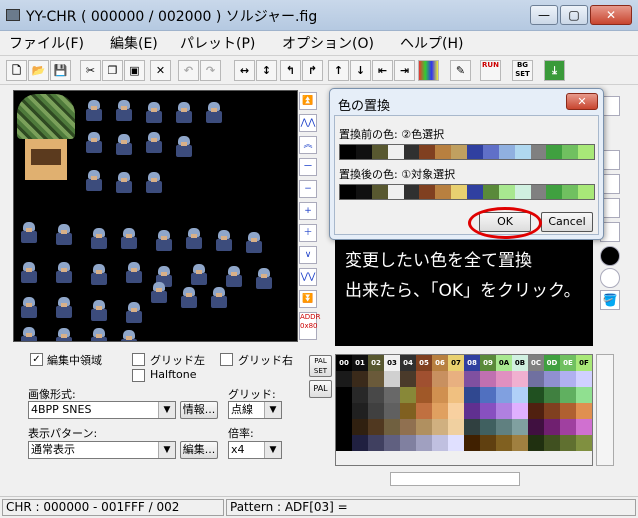 The width and height of the screenshot is (638, 518). Describe the element at coordinates (308, 299) in the screenshot. I see `scroll-bottom-button: ⏬` at that location.